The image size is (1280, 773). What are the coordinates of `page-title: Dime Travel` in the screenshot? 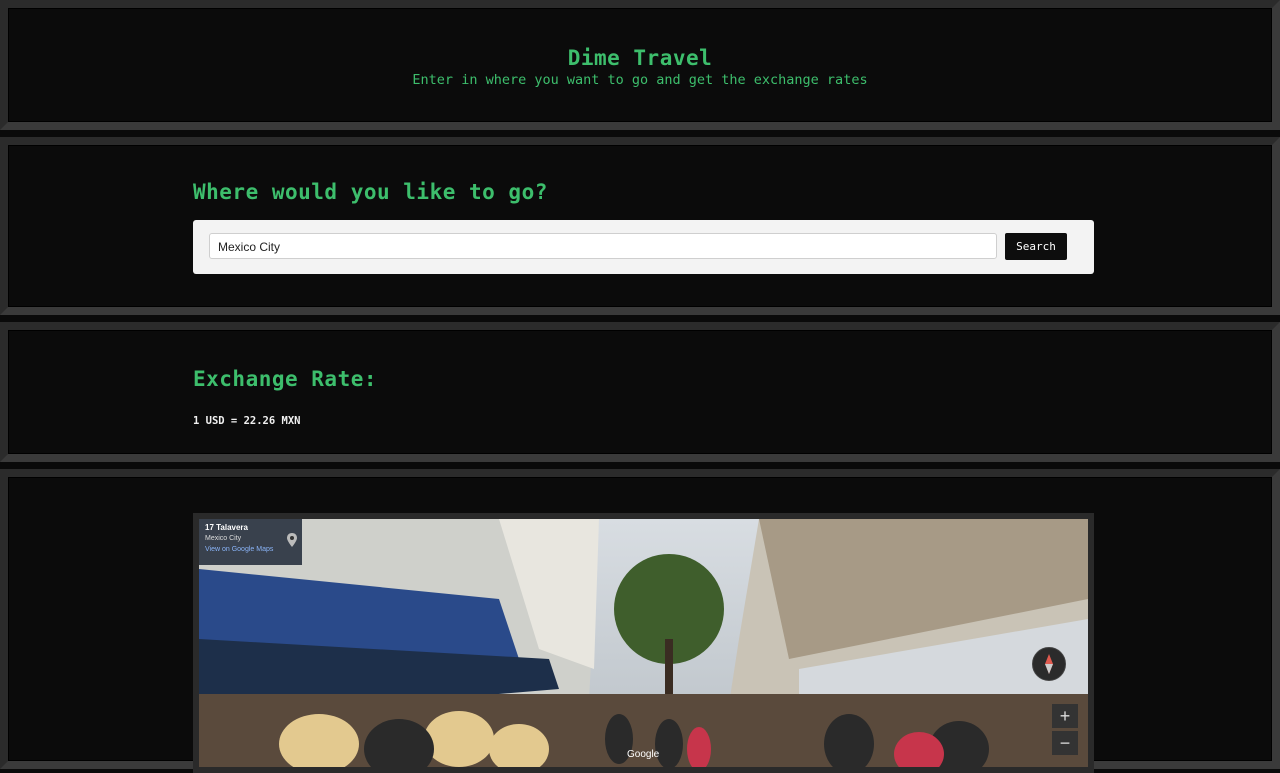 It's located at (640, 58).